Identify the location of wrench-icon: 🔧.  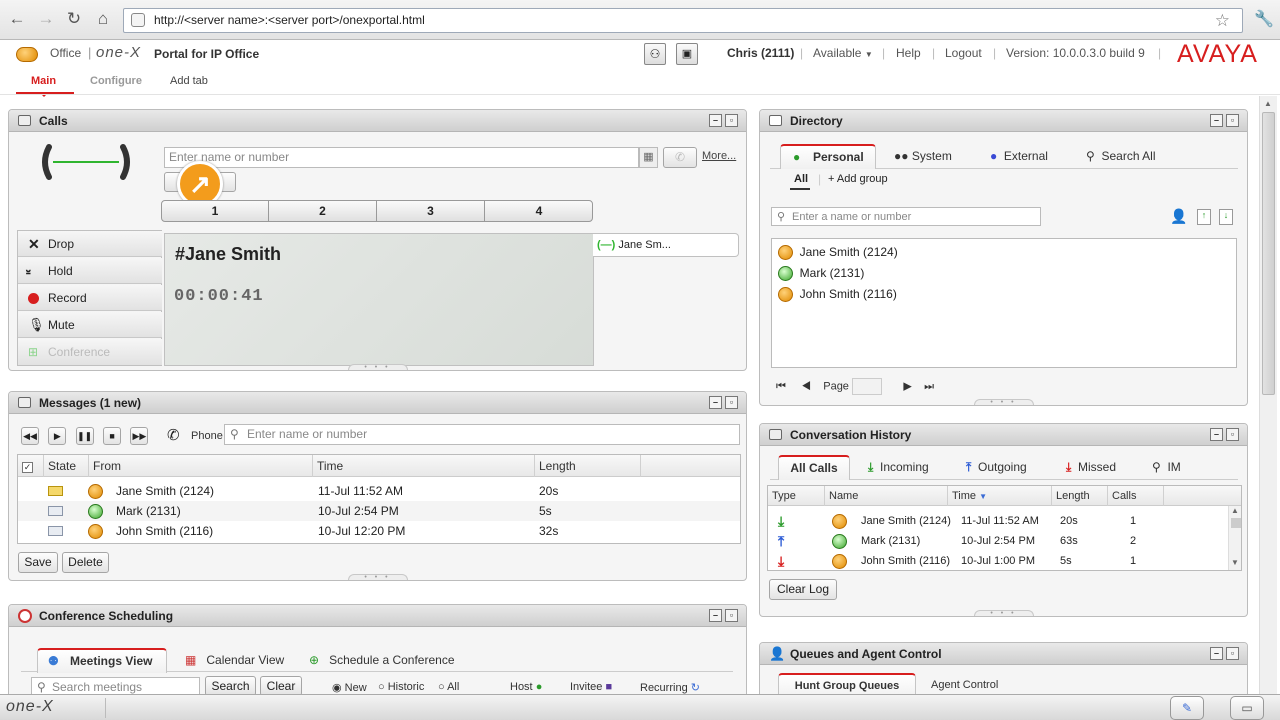
(1264, 19).